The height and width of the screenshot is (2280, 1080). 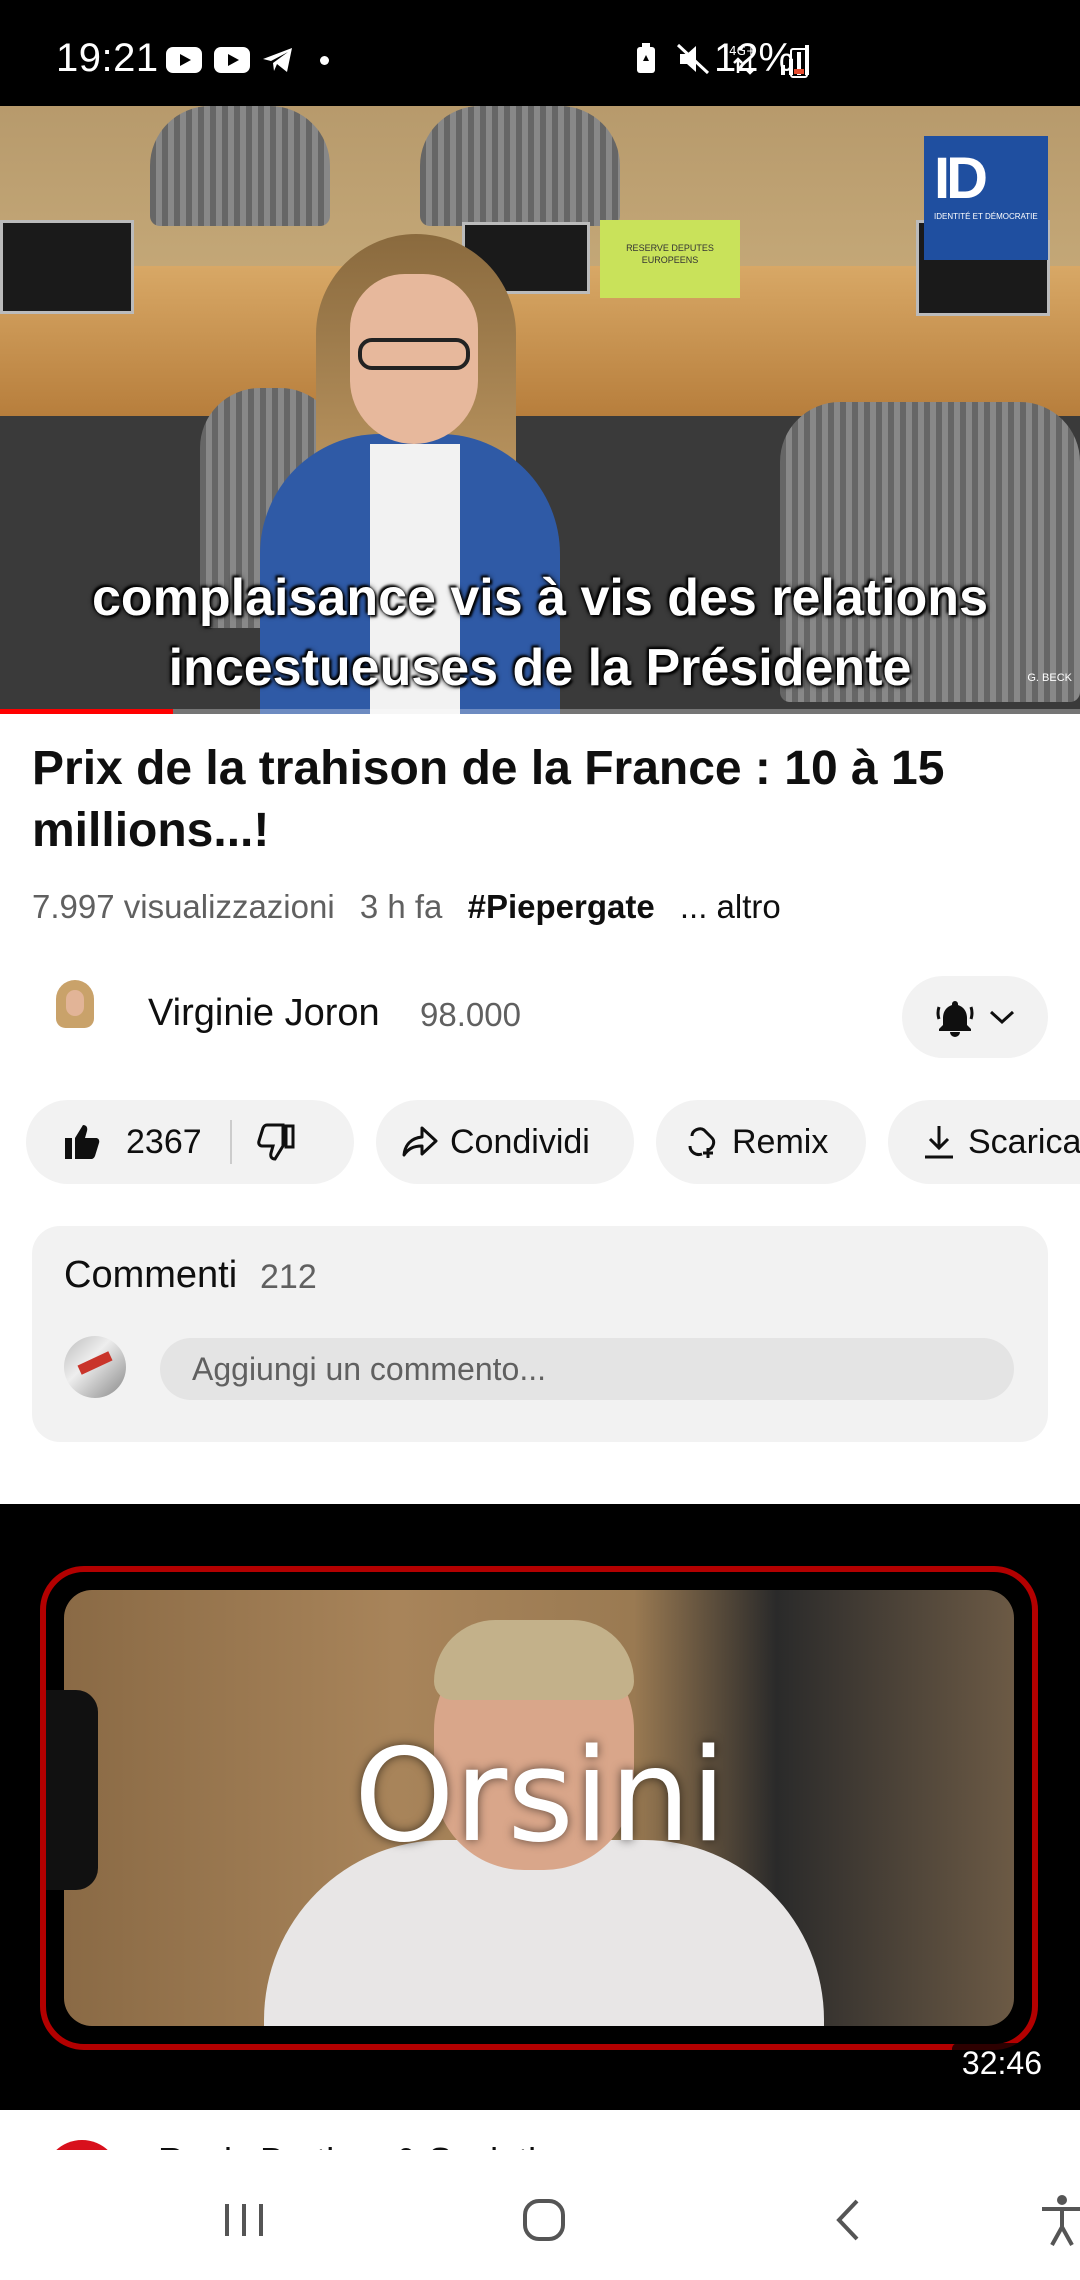 What do you see at coordinates (264, 1013) in the screenshot?
I see `channel-name: Virginie Joron` at bounding box center [264, 1013].